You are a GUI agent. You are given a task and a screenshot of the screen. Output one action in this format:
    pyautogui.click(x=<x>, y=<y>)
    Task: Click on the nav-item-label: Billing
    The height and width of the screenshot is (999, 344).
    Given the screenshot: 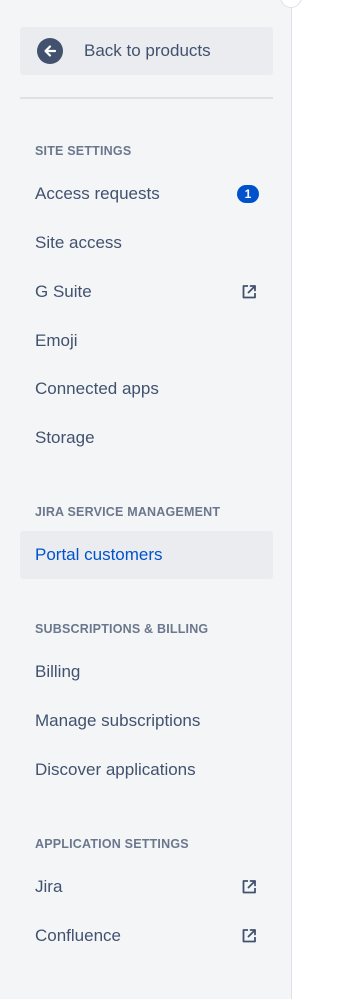 What is the action you would take?
    pyautogui.click(x=58, y=671)
    